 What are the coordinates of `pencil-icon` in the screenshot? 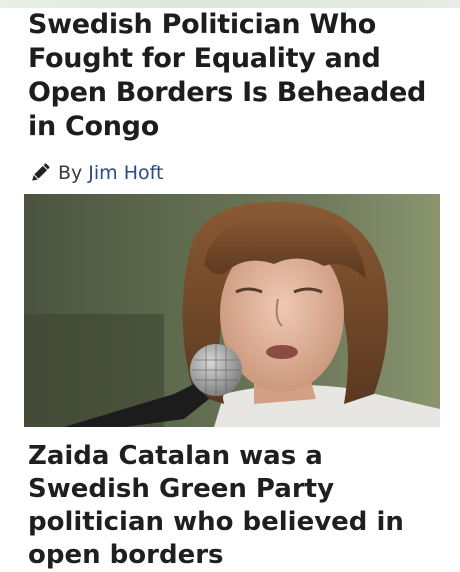 It's located at (41, 172).